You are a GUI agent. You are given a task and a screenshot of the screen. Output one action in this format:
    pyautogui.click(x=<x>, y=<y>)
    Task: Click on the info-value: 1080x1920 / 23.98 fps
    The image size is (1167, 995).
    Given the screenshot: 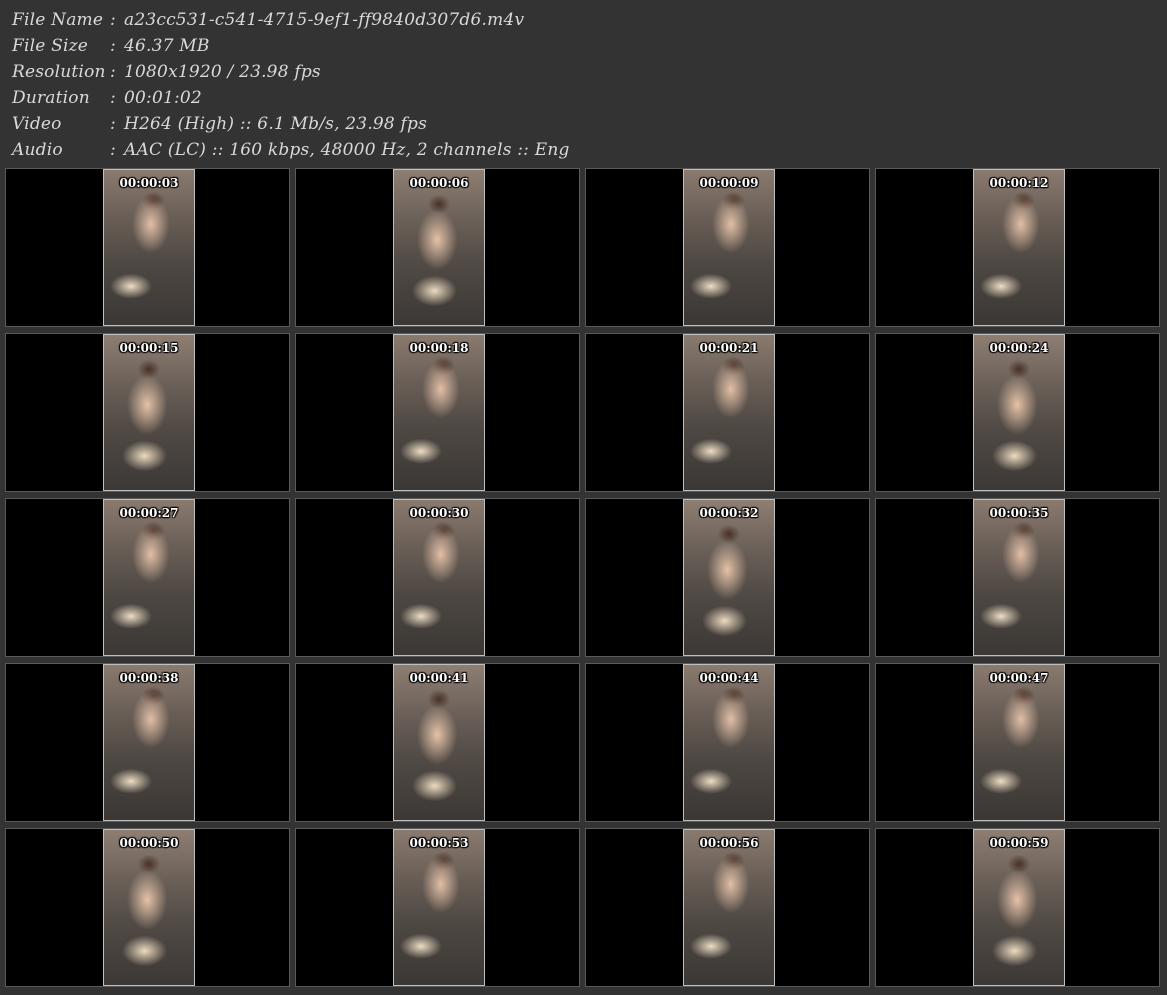 What is the action you would take?
    pyautogui.click(x=222, y=72)
    